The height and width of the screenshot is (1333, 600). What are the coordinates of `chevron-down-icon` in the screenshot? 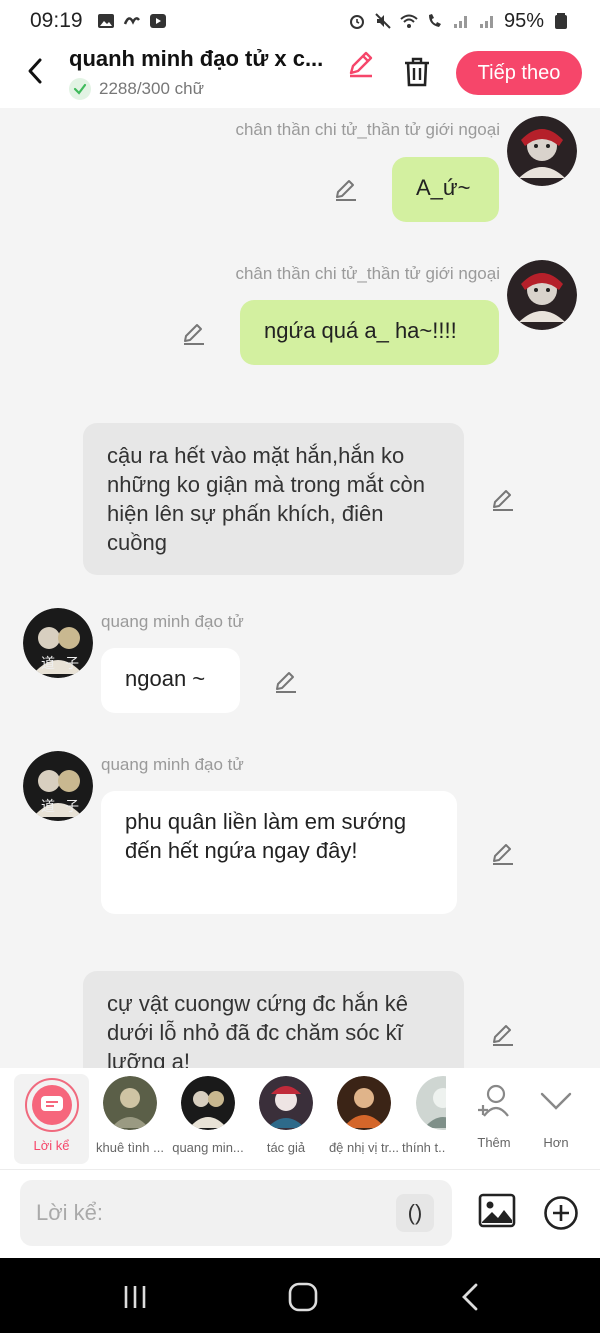 It's located at (556, 1101).